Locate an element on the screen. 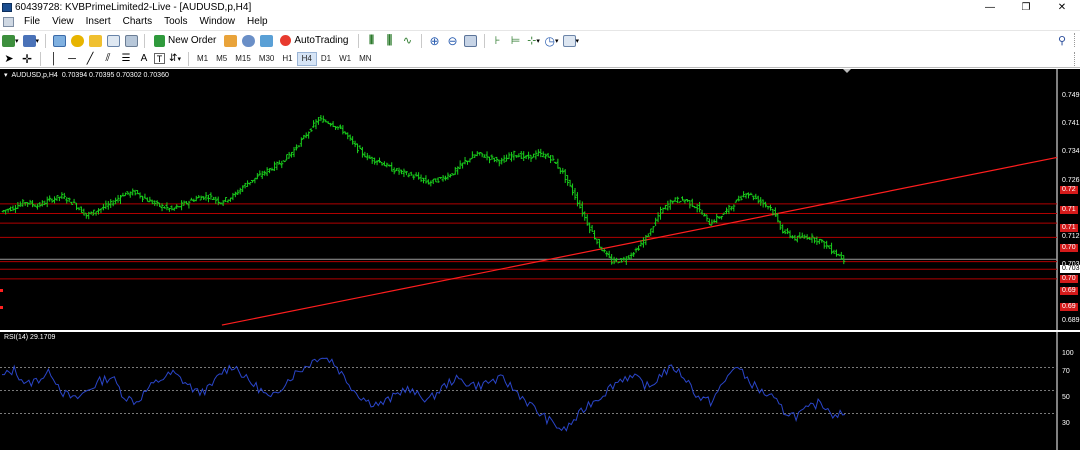 The image size is (1080, 450). timeframe-w1: W1 is located at coordinates (345, 59).